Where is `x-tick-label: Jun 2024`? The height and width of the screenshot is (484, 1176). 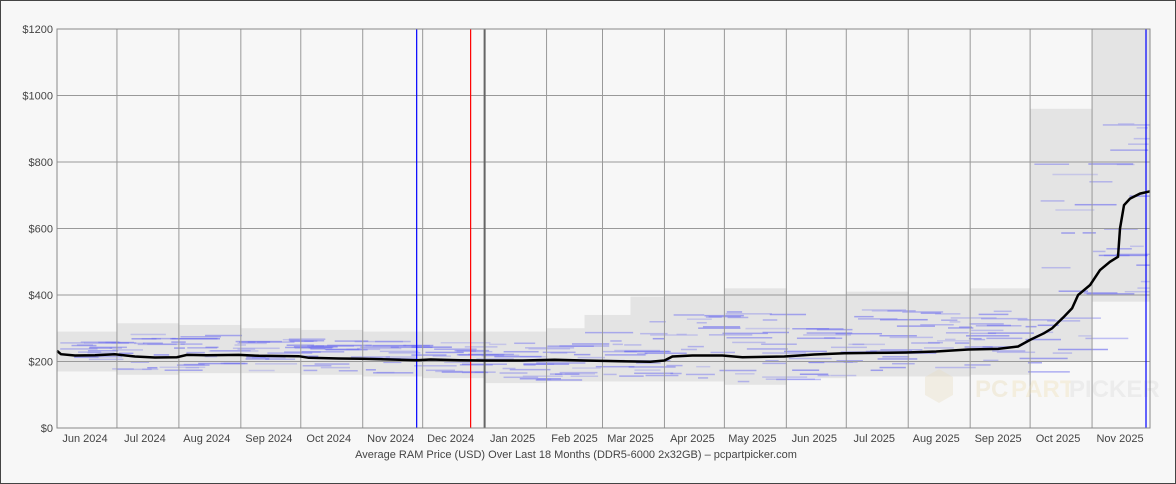
x-tick-label: Jun 2024 is located at coordinates (84, 439).